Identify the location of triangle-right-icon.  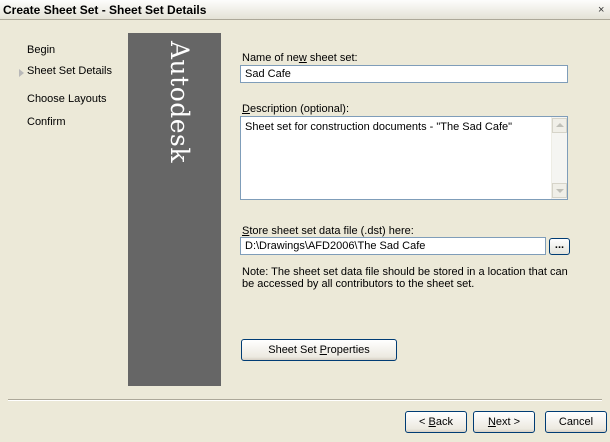
(21, 73).